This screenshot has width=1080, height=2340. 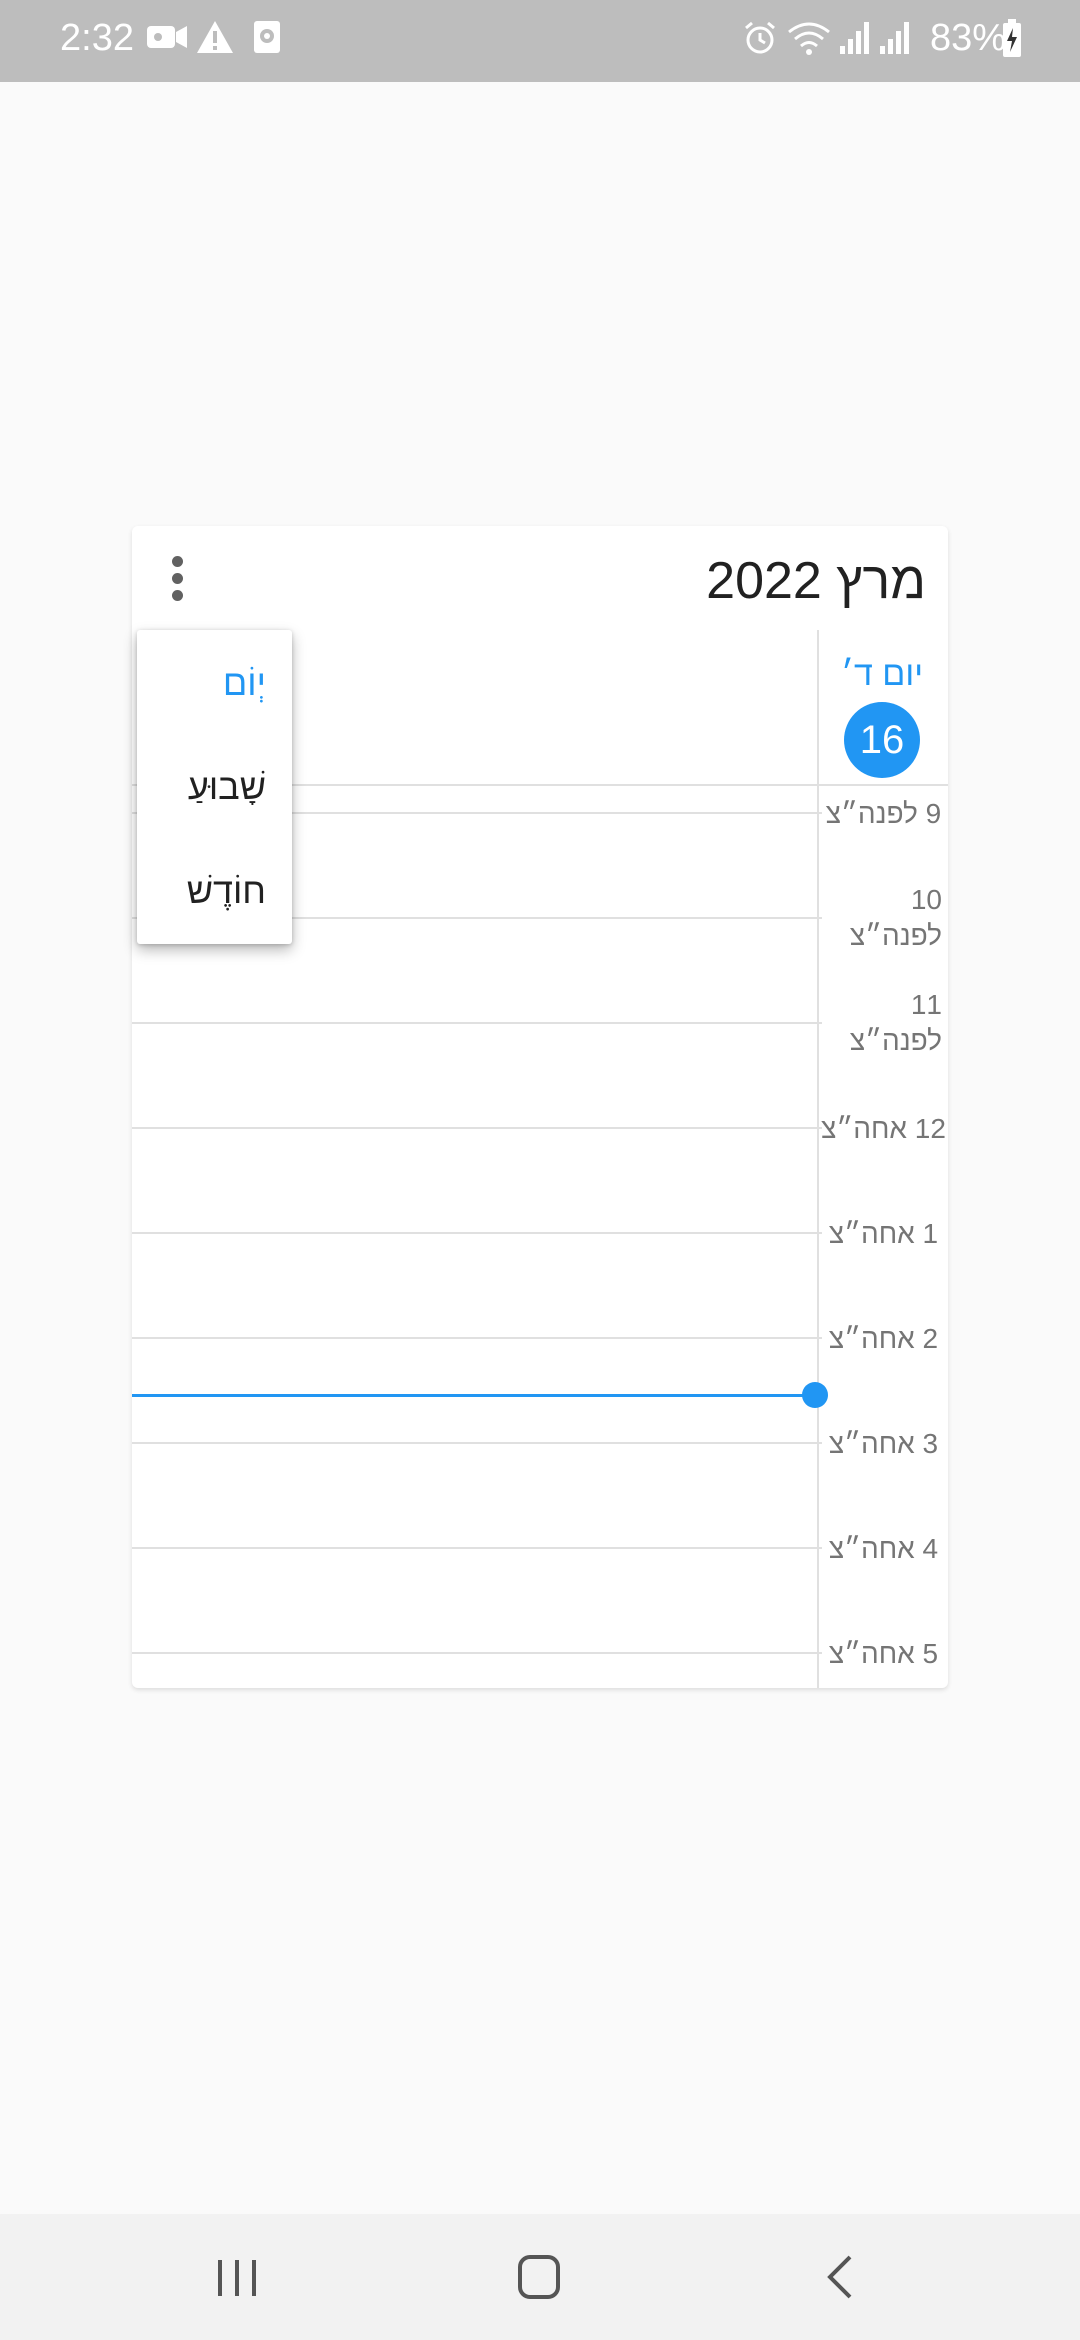 What do you see at coordinates (883, 1338) in the screenshot?
I see `hour-label: 2 אחה״צ` at bounding box center [883, 1338].